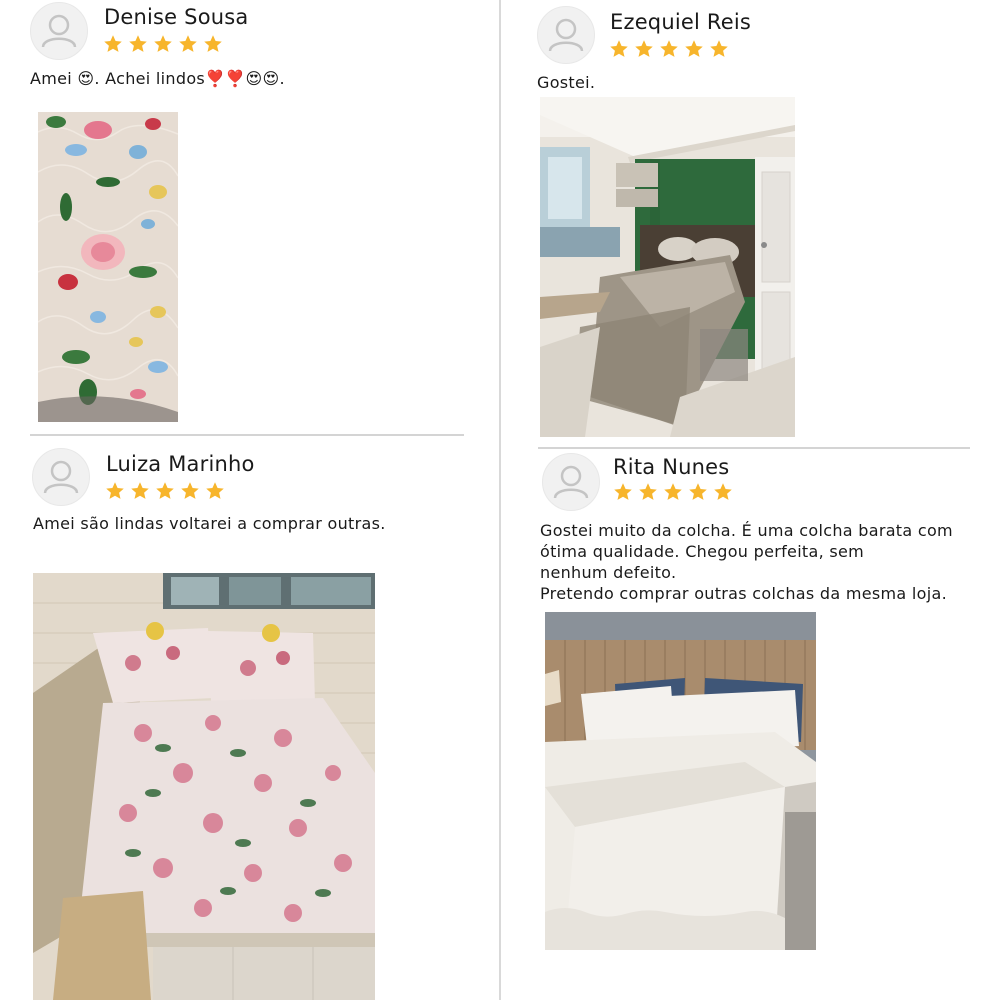 Image resolution: width=1000 pixels, height=1000 pixels. Describe the element at coordinates (108, 267) in the screenshot. I see `floral-quilt-closeup-photo` at that location.